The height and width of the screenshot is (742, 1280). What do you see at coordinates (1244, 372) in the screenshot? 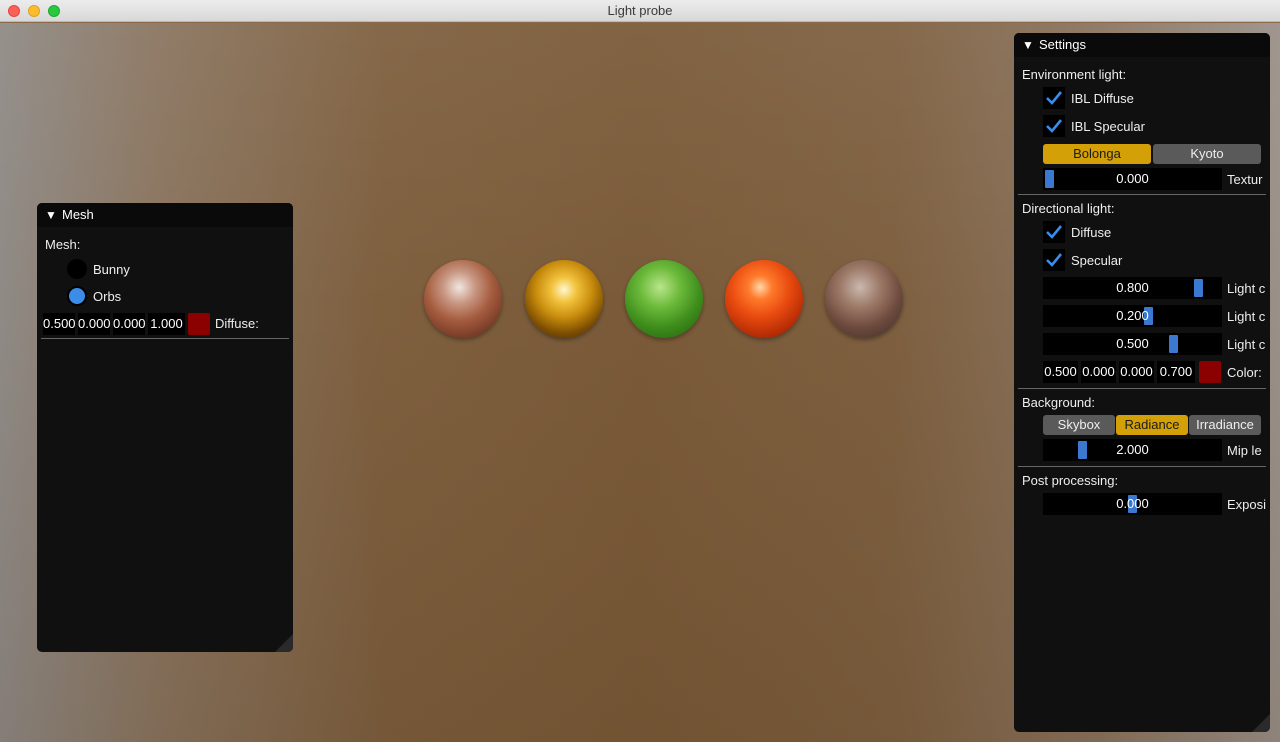
I see `color-label: Color:` at bounding box center [1244, 372].